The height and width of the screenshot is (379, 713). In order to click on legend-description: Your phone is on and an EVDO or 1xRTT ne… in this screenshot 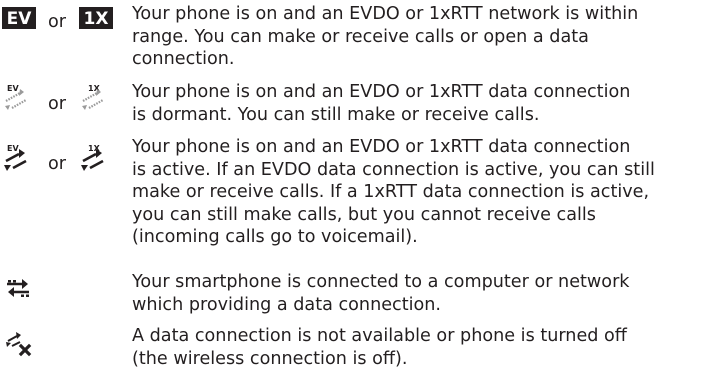, I will do `click(385, 36)`.